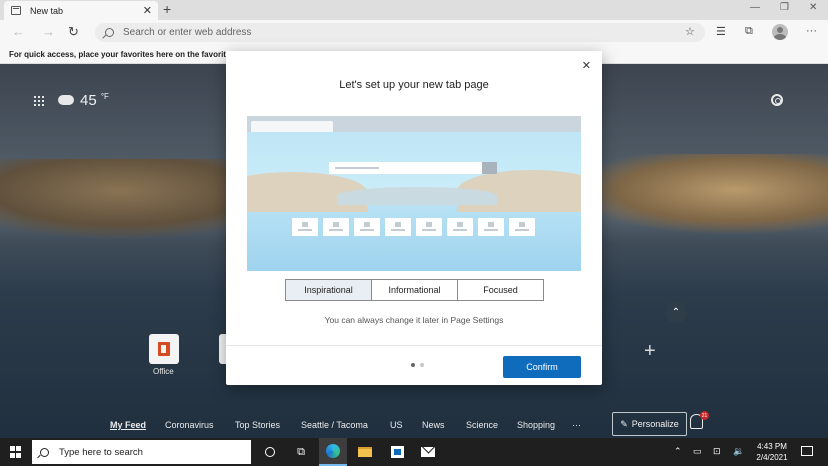 This screenshot has width=828, height=466. What do you see at coordinates (433, 425) in the screenshot?
I see `feed-tab-news: News` at bounding box center [433, 425].